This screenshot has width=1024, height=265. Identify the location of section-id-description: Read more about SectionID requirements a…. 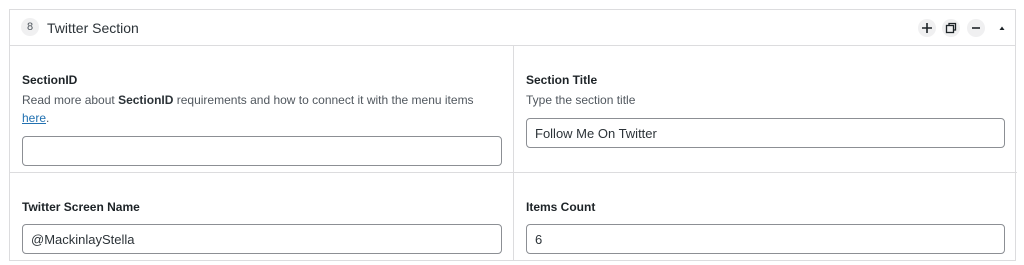
(264, 109).